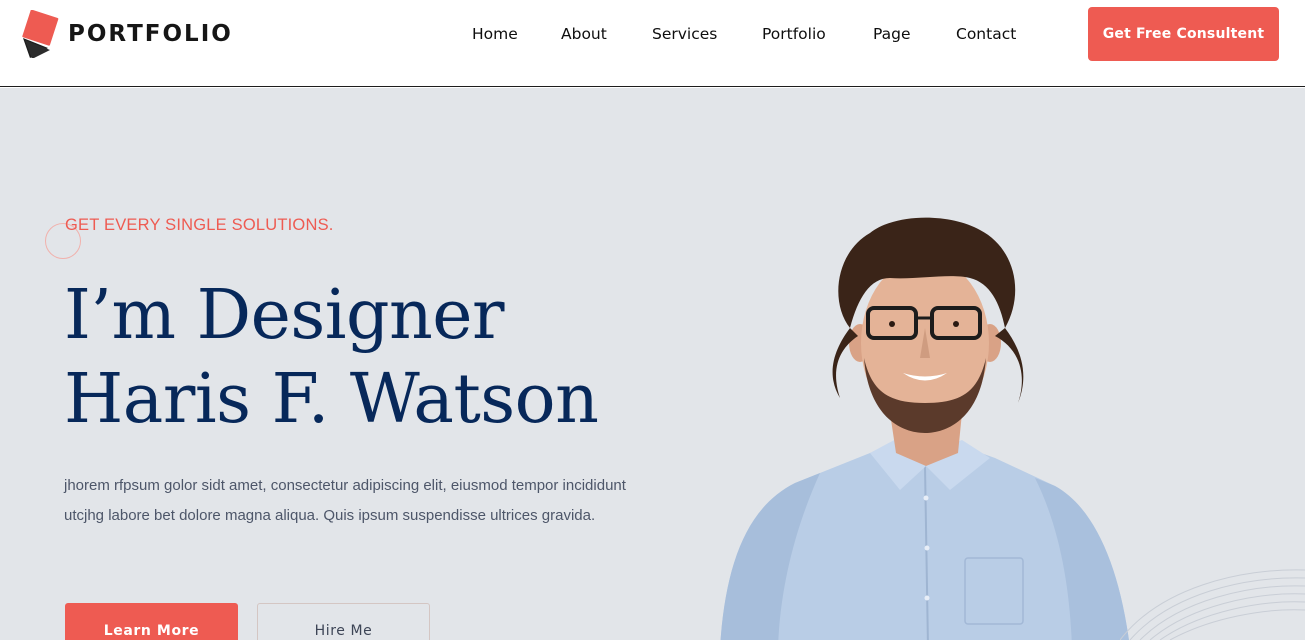 This screenshot has height=640, width=1305. What do you see at coordinates (331, 358) in the screenshot?
I see `hero-title: I’m Designer Haris F. Watson` at bounding box center [331, 358].